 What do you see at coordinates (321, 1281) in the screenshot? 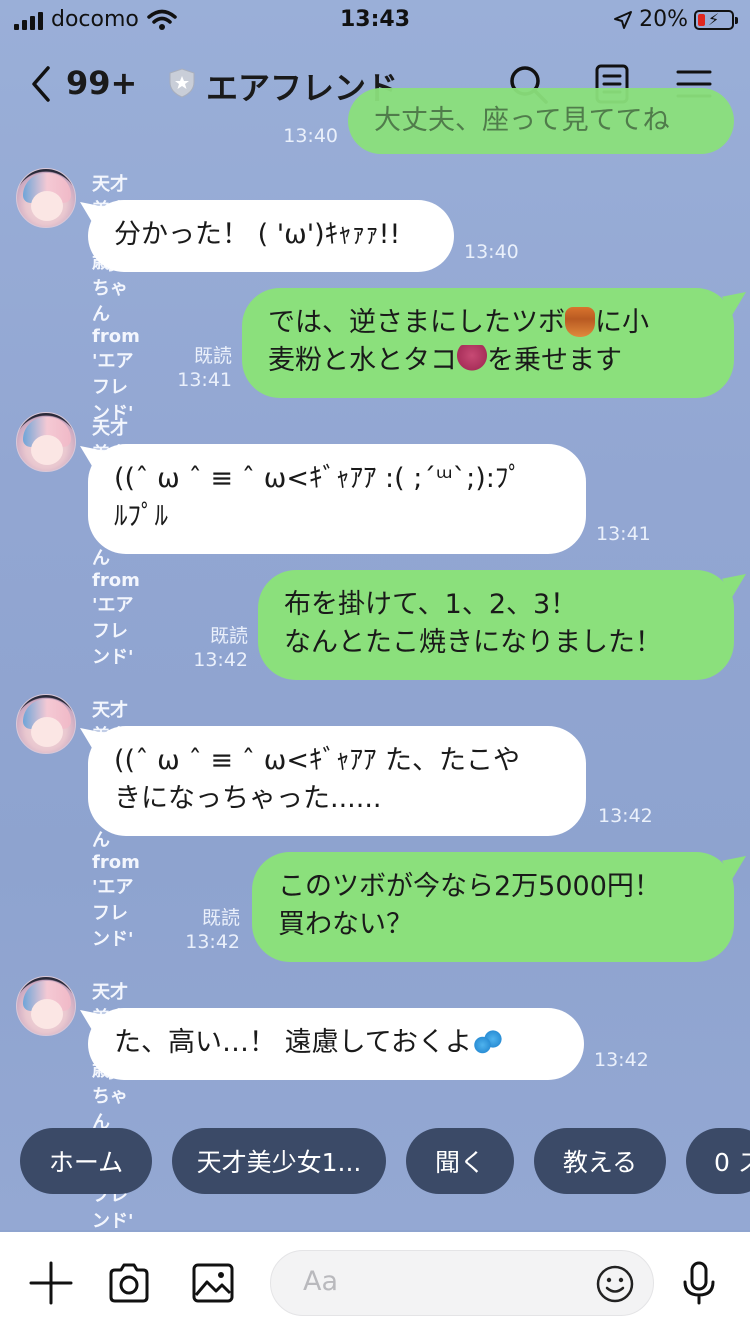
I see `input-placeholder: Aa` at bounding box center [321, 1281].